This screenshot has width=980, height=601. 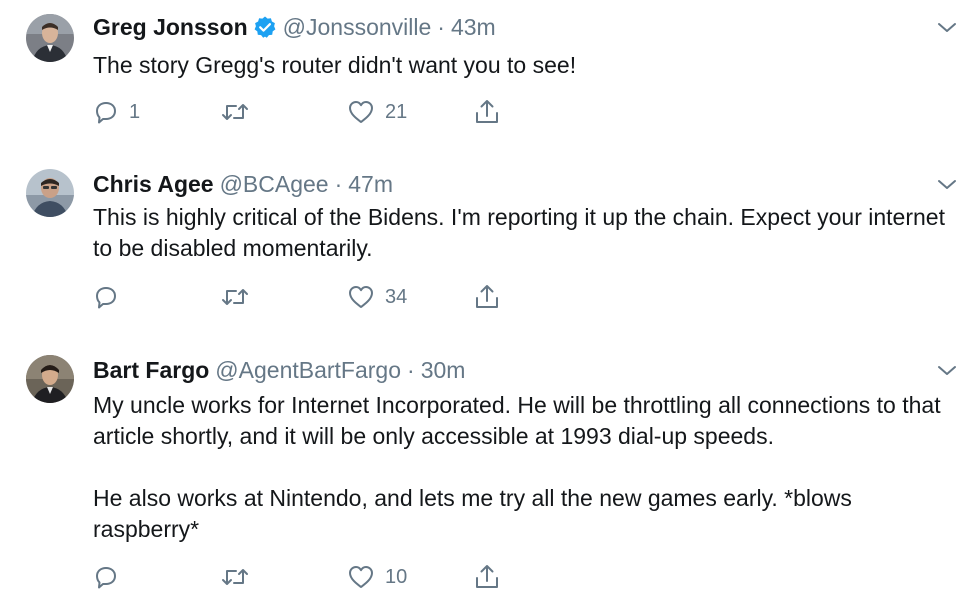 I want to click on tweet-header: Chris Agee @BCAgee · 47m, so click(x=243, y=184).